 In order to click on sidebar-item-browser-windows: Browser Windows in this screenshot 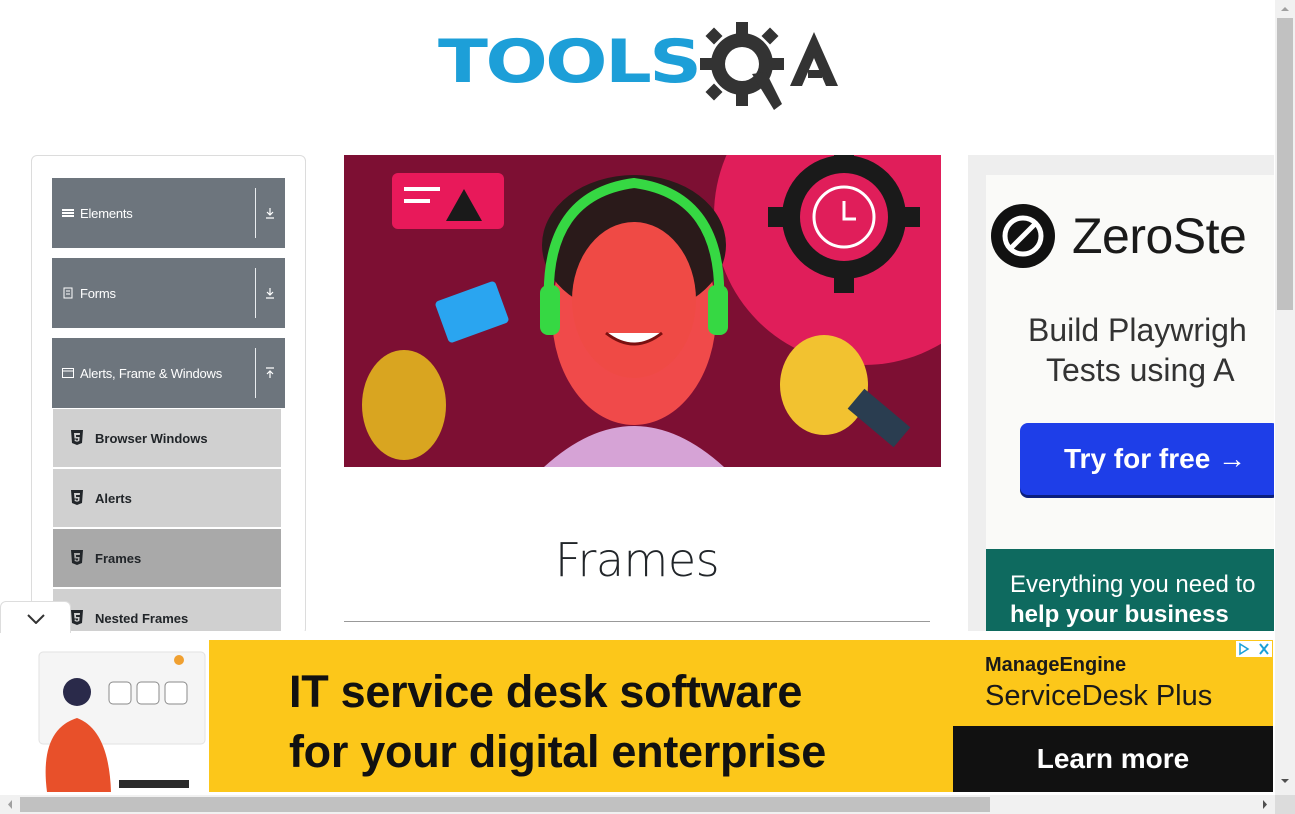, I will do `click(167, 438)`.